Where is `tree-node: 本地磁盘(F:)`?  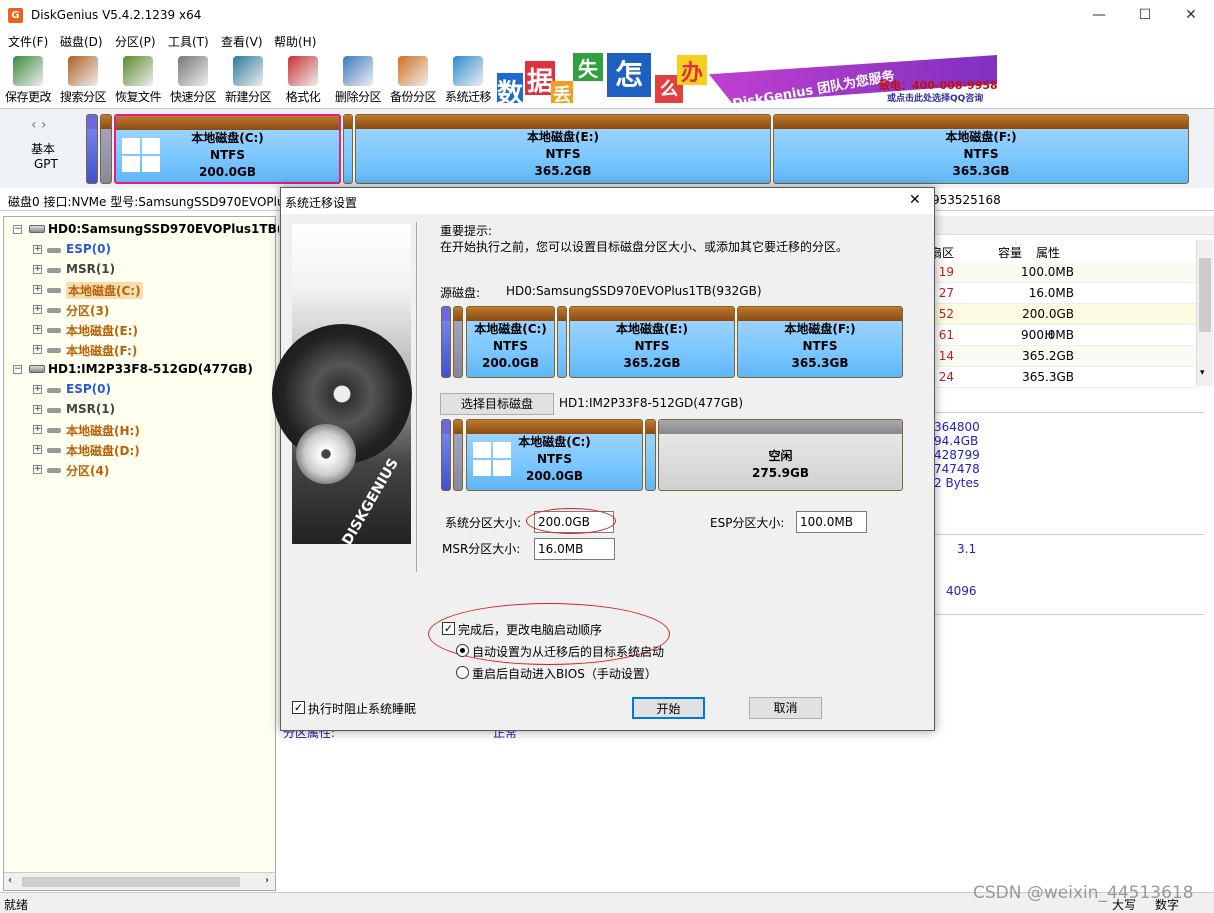 tree-node: 本地磁盘(F:) is located at coordinates (101, 350).